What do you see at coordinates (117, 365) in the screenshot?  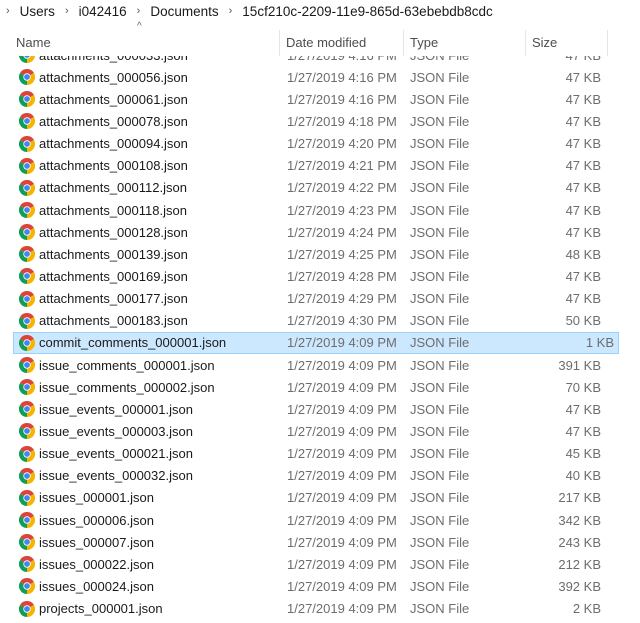 I see `file-name-cell: issue_comments_000001.json` at bounding box center [117, 365].